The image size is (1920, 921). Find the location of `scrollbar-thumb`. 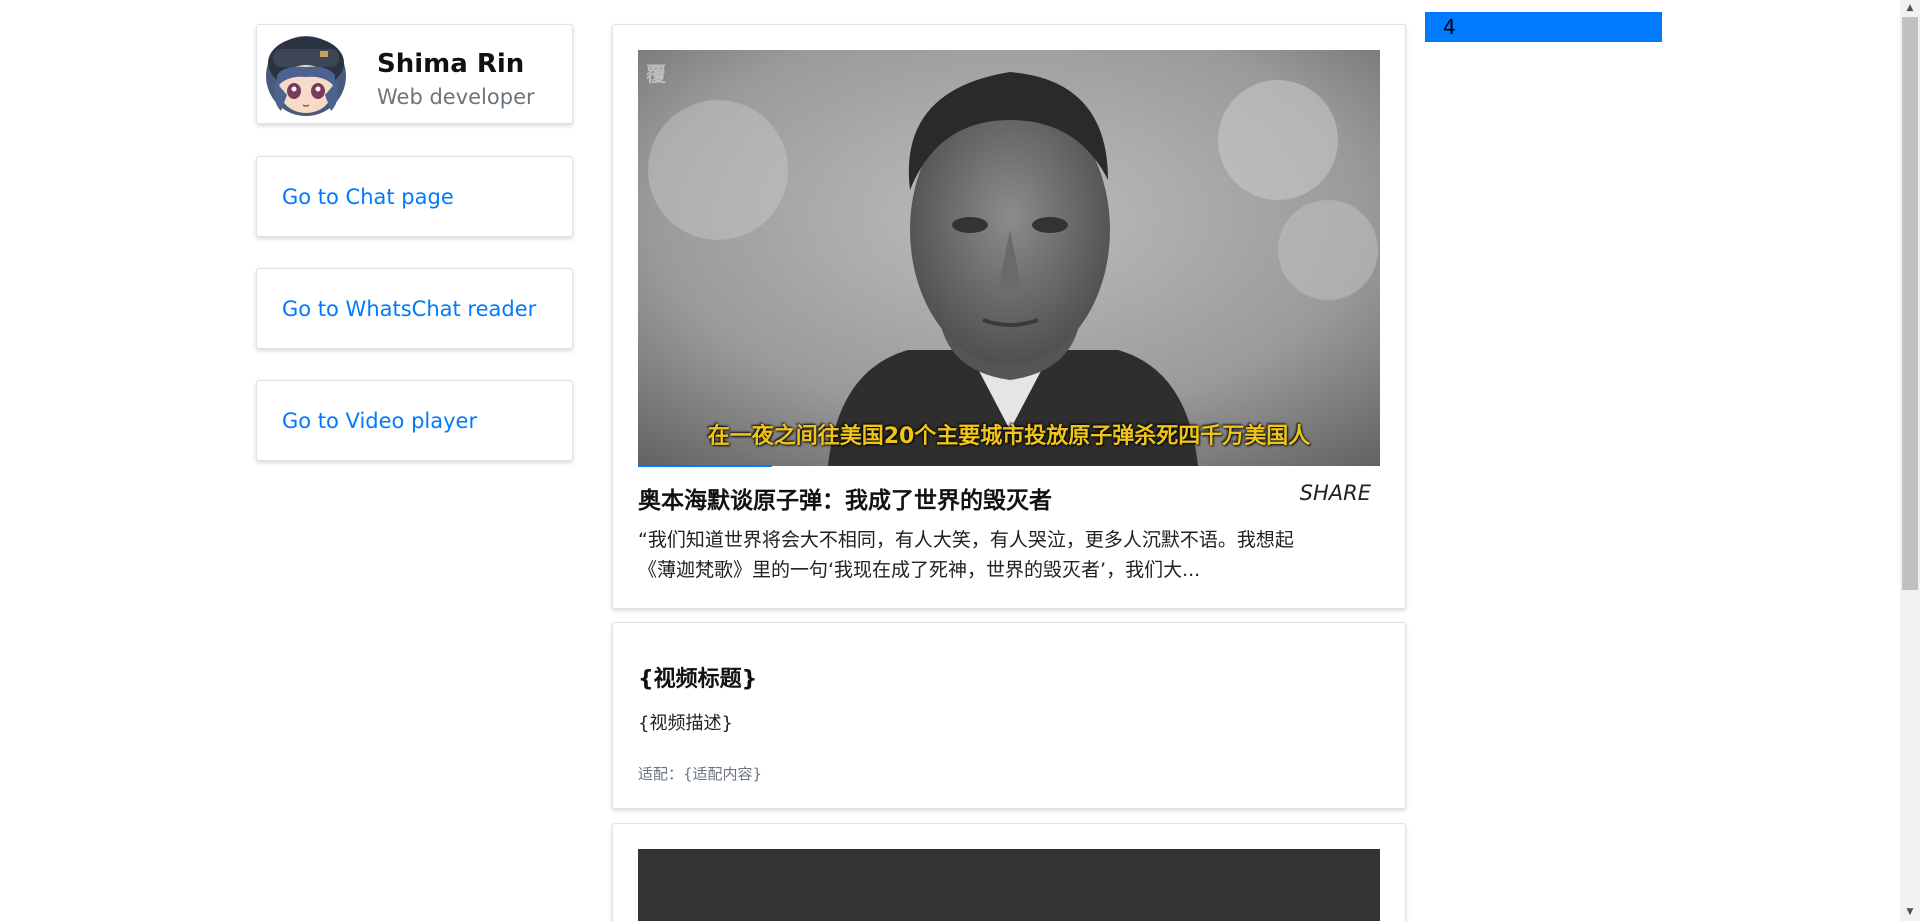

scrollbar-thumb is located at coordinates (1910, 303).